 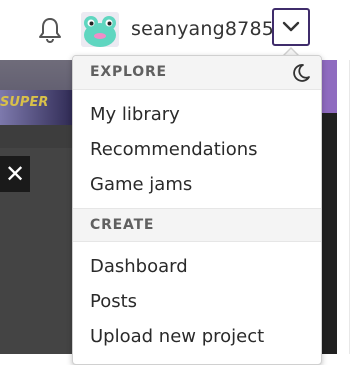 What do you see at coordinates (329, 86) in the screenshot?
I see `background-right-accent` at bounding box center [329, 86].